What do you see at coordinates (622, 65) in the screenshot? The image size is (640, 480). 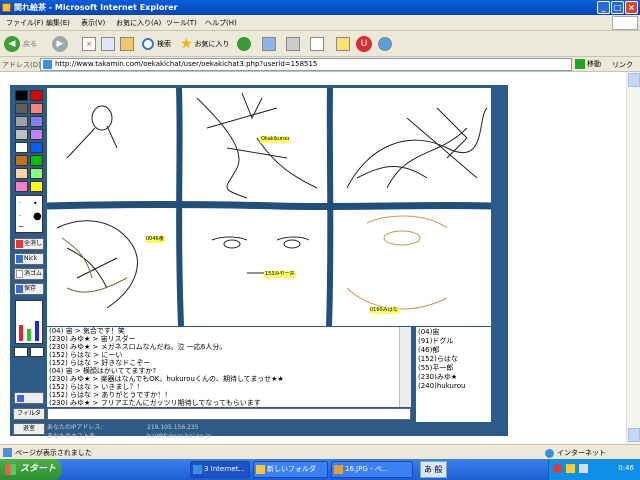 I see `links-button: リンク` at bounding box center [622, 65].